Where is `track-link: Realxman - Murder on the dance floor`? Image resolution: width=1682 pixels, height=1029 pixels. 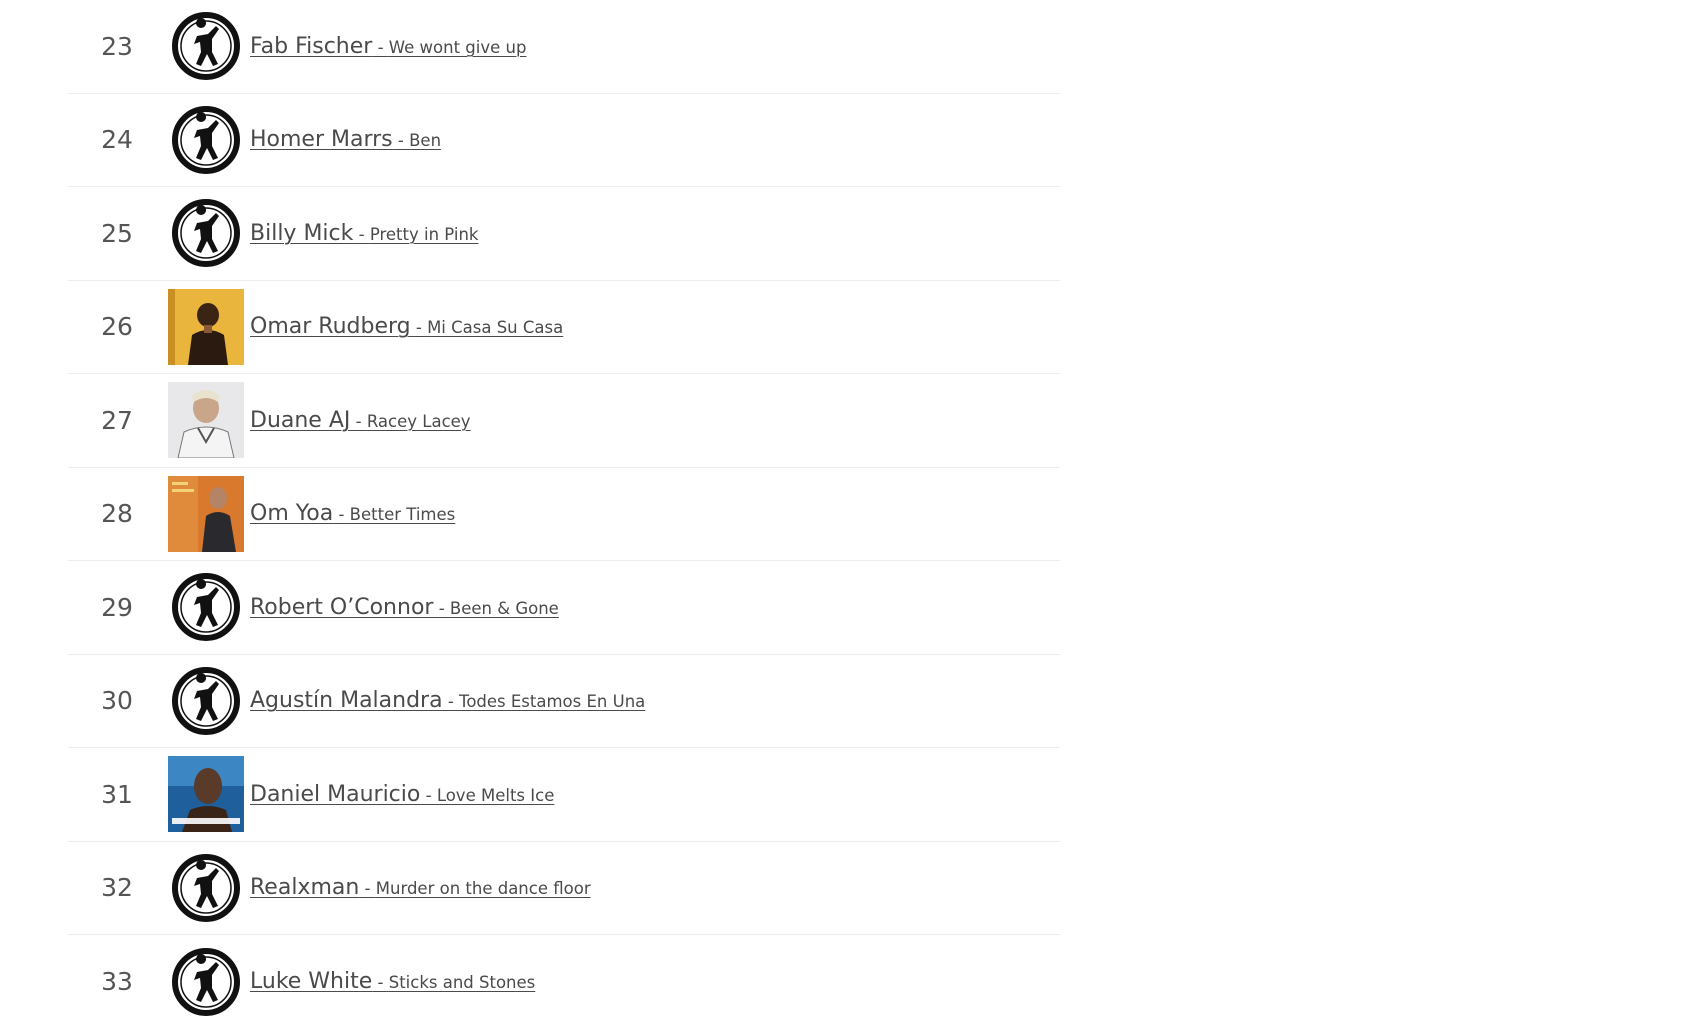 track-link: Realxman - Murder on the dance floor is located at coordinates (420, 888).